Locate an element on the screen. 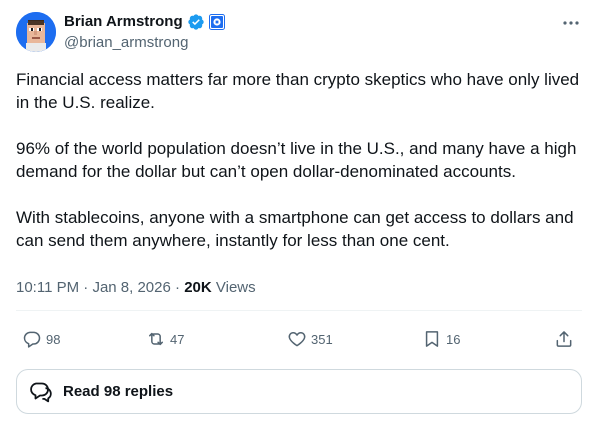 The width and height of the screenshot is (598, 423). post-meta: 10:11 PM · Jan 8, 2026 · 20K Views is located at coordinates (136, 288).